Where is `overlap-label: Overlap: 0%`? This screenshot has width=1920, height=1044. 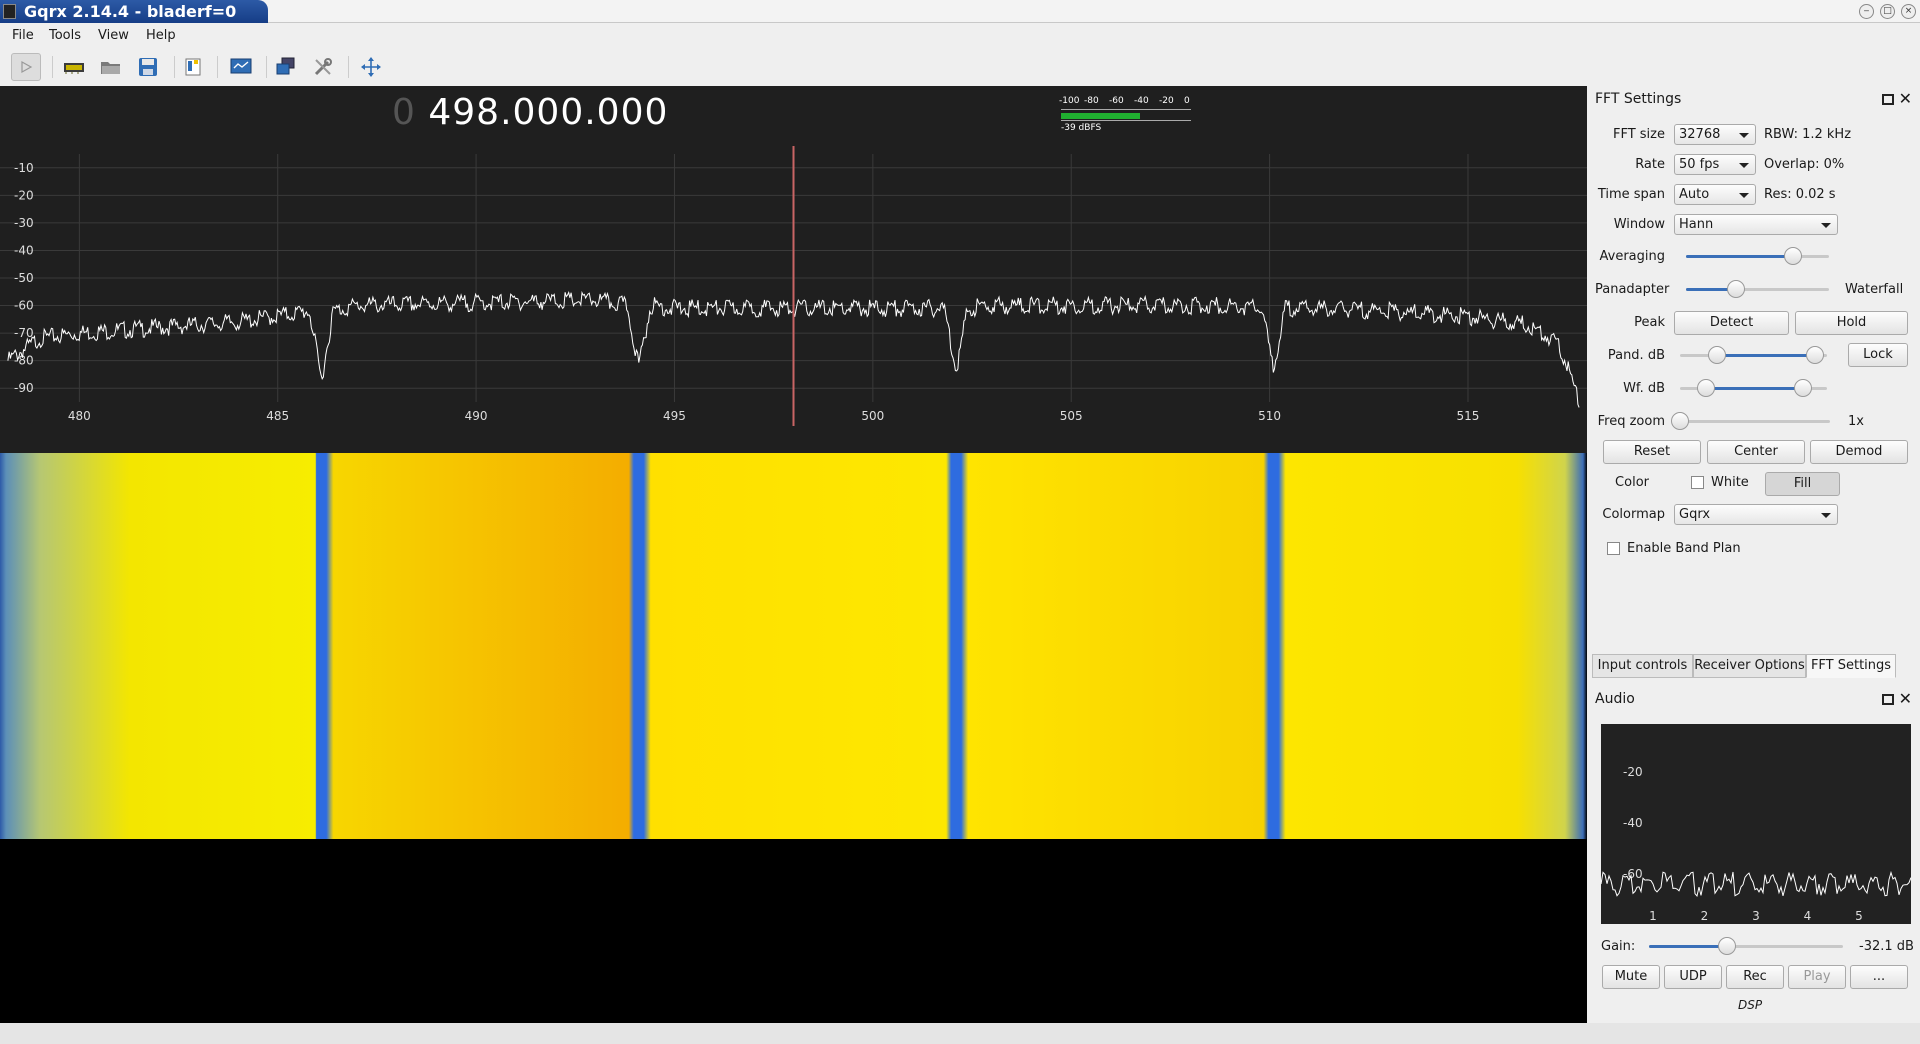 overlap-label: Overlap: 0% is located at coordinates (1804, 164).